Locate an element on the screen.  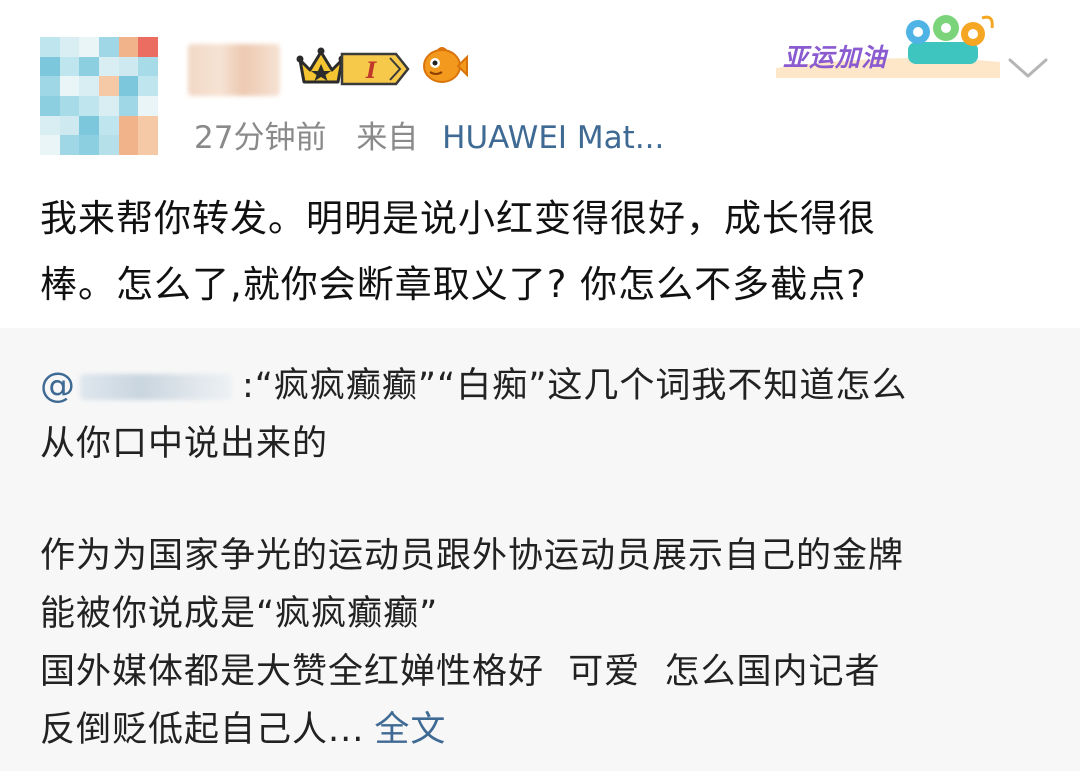
mention-at: @ is located at coordinates (58, 386).